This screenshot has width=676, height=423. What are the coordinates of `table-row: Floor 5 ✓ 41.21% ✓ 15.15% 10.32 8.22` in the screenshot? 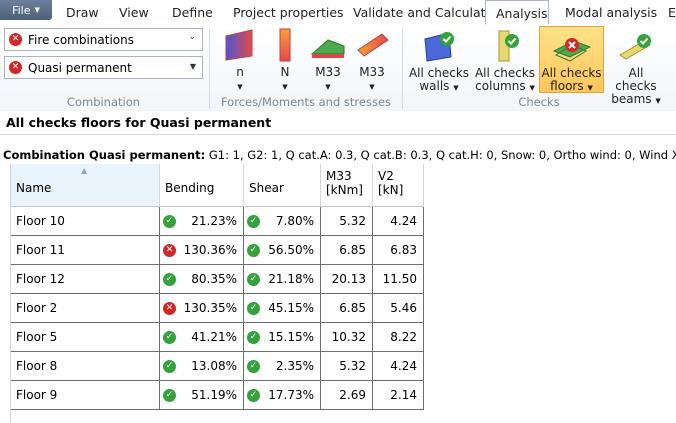 It's located at (212, 337).